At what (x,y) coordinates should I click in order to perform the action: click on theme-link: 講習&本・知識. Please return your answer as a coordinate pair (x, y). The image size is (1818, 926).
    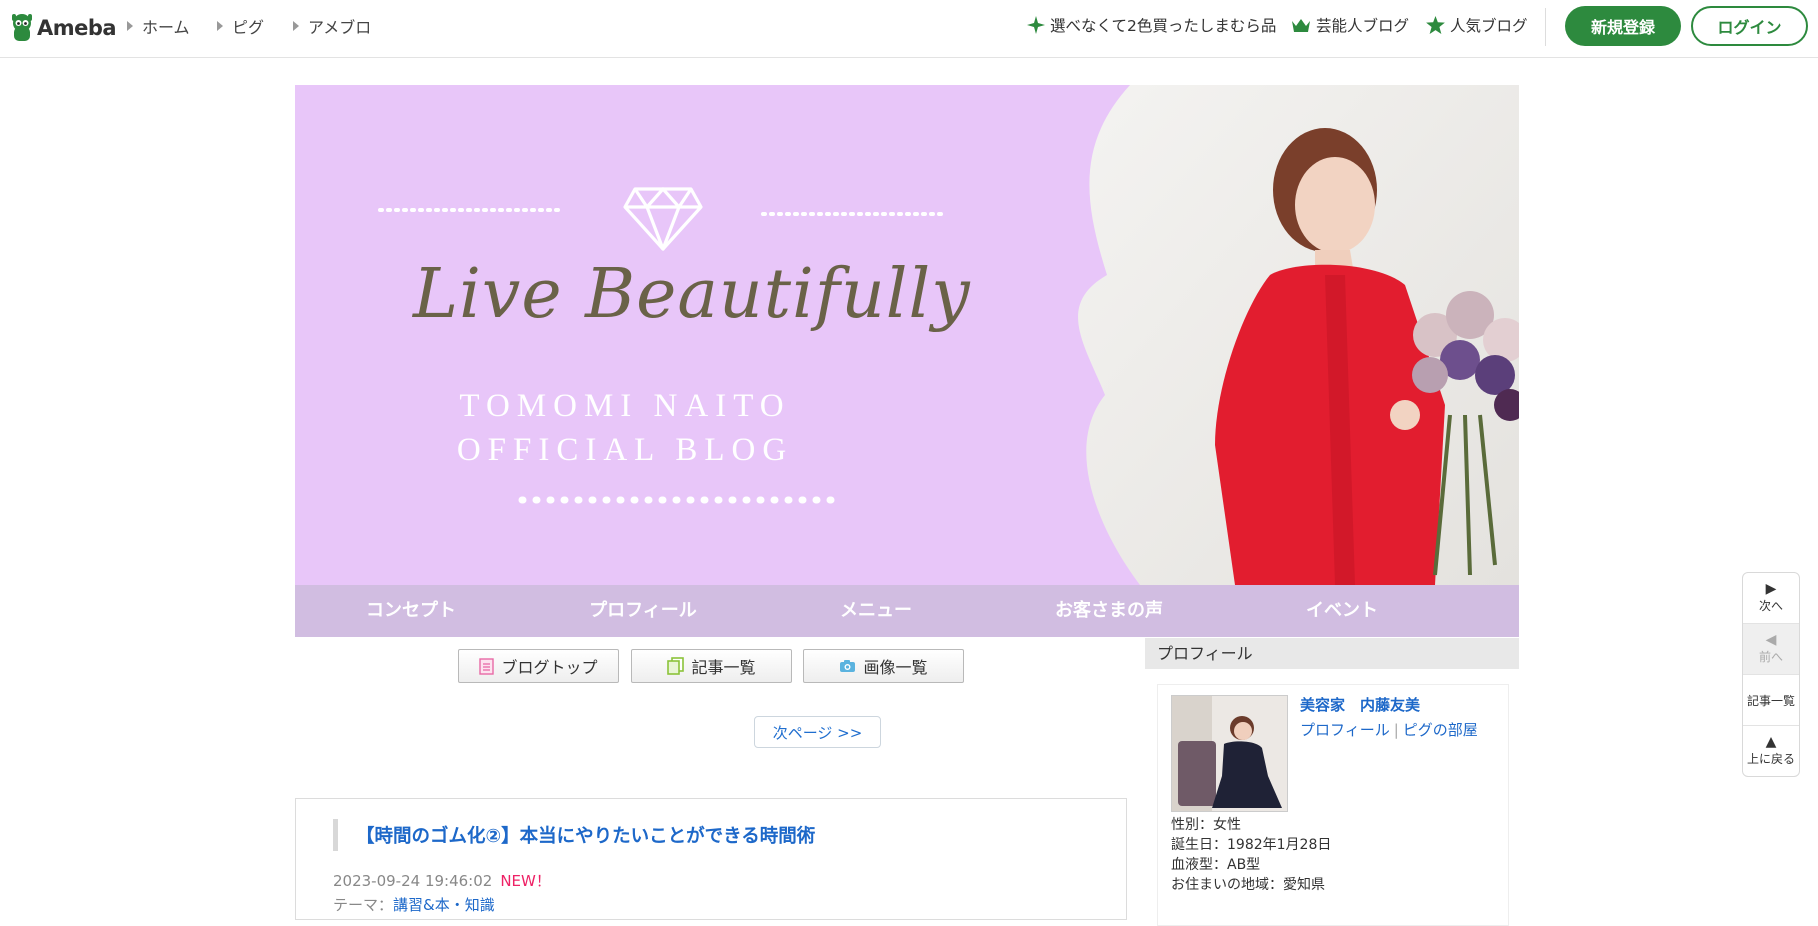
    Looking at the image, I should click on (444, 905).